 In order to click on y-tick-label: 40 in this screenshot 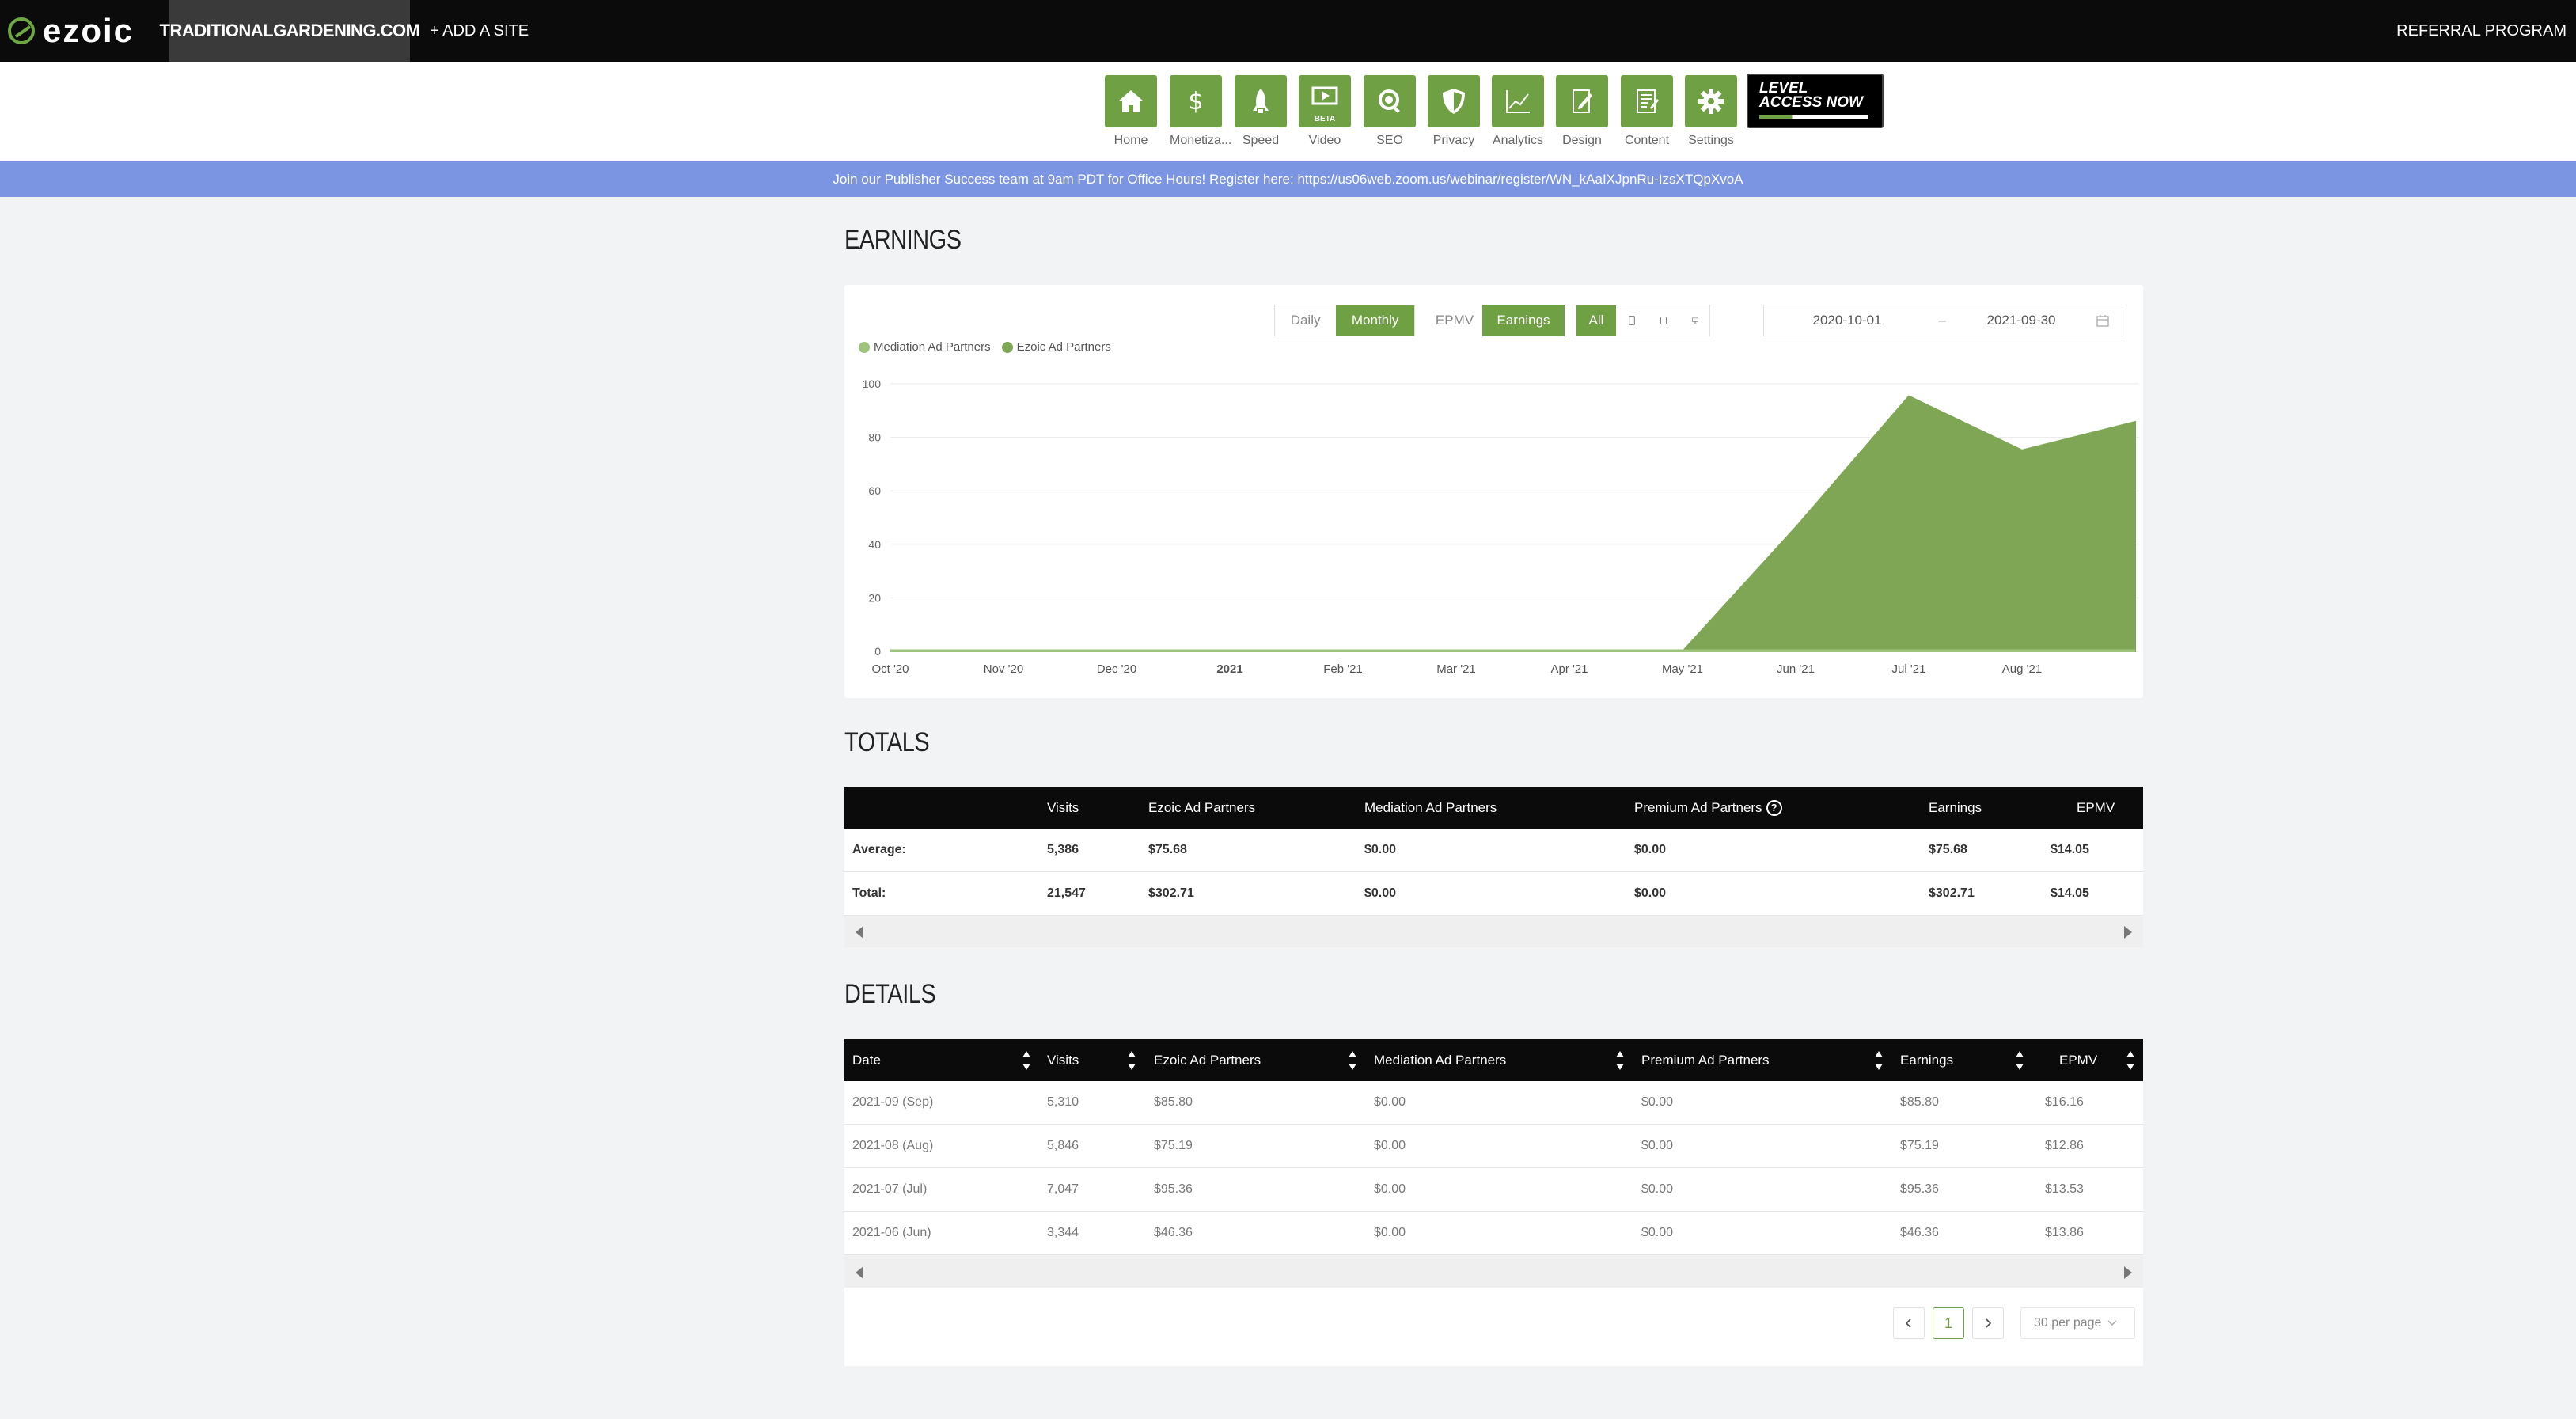, I will do `click(874, 544)`.